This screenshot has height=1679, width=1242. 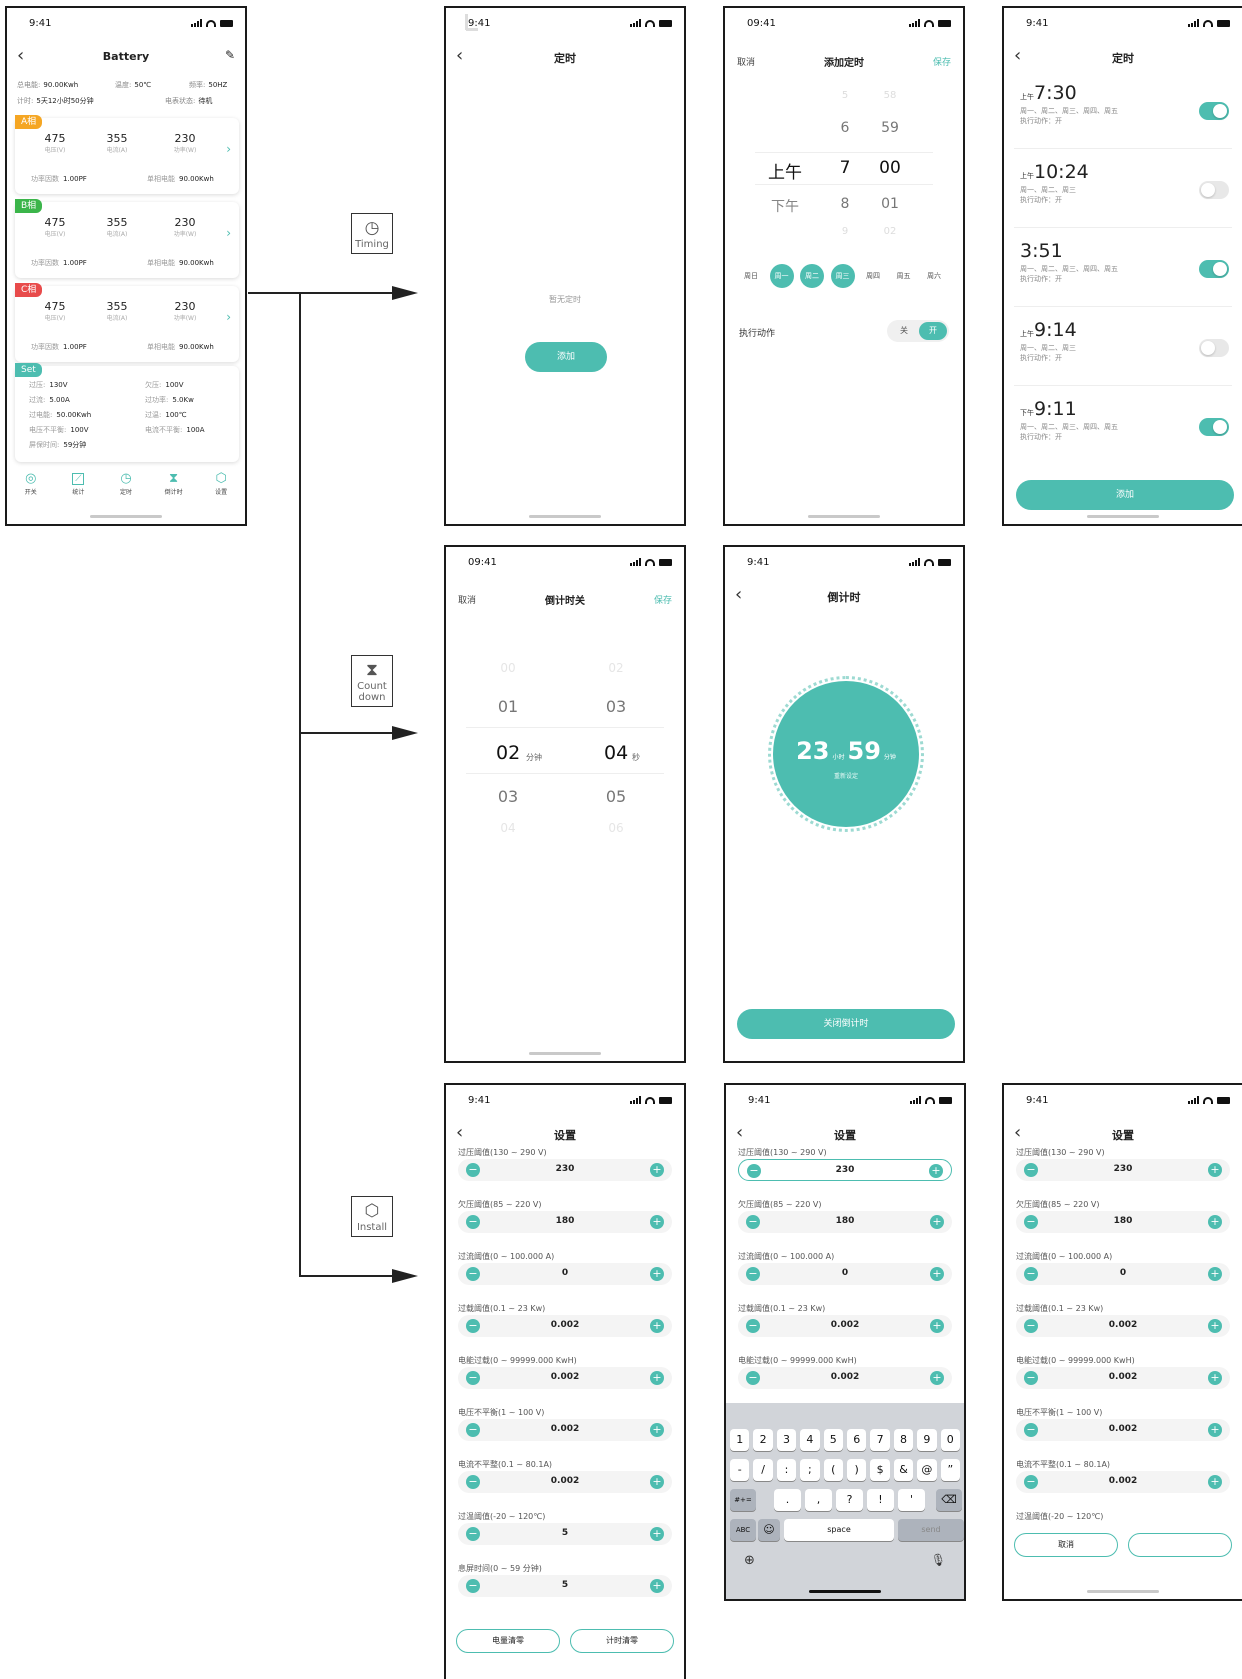 What do you see at coordinates (221, 483) in the screenshot?
I see `tab-settings: ⬡ 设置` at bounding box center [221, 483].